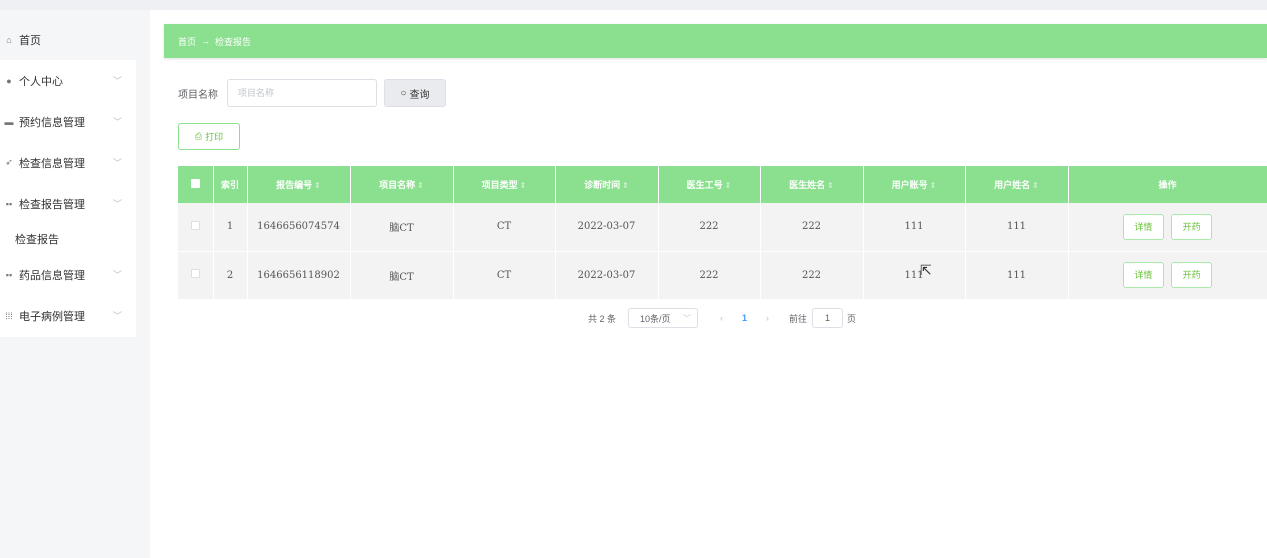  Describe the element at coordinates (230, 184) in the screenshot. I see `column-header: 索引` at that location.